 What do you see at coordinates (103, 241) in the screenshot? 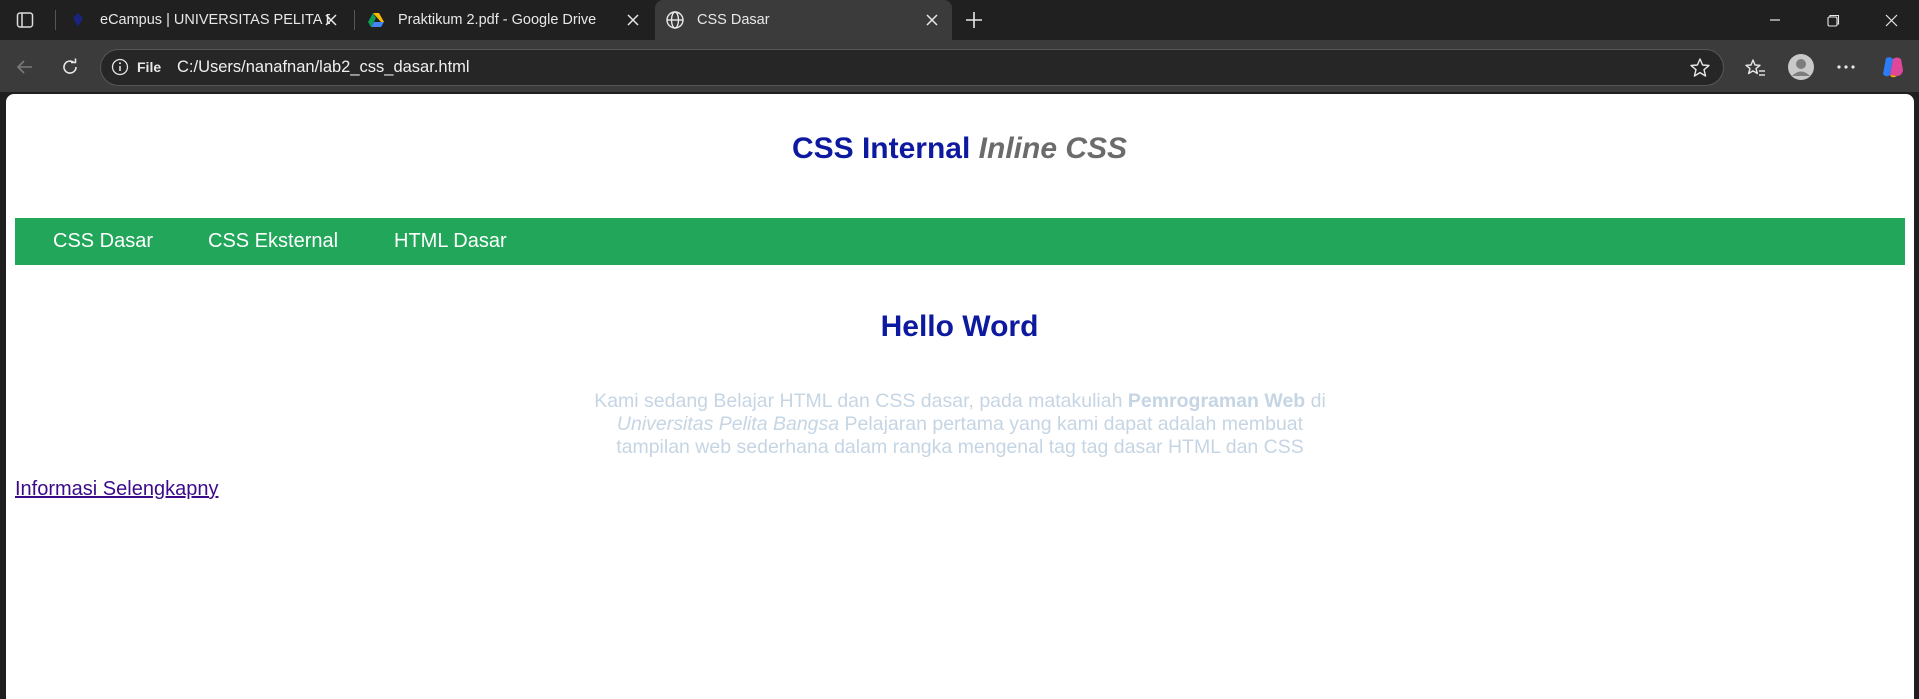
I see `nav-link-css-dasar: CSS Dasar` at bounding box center [103, 241].